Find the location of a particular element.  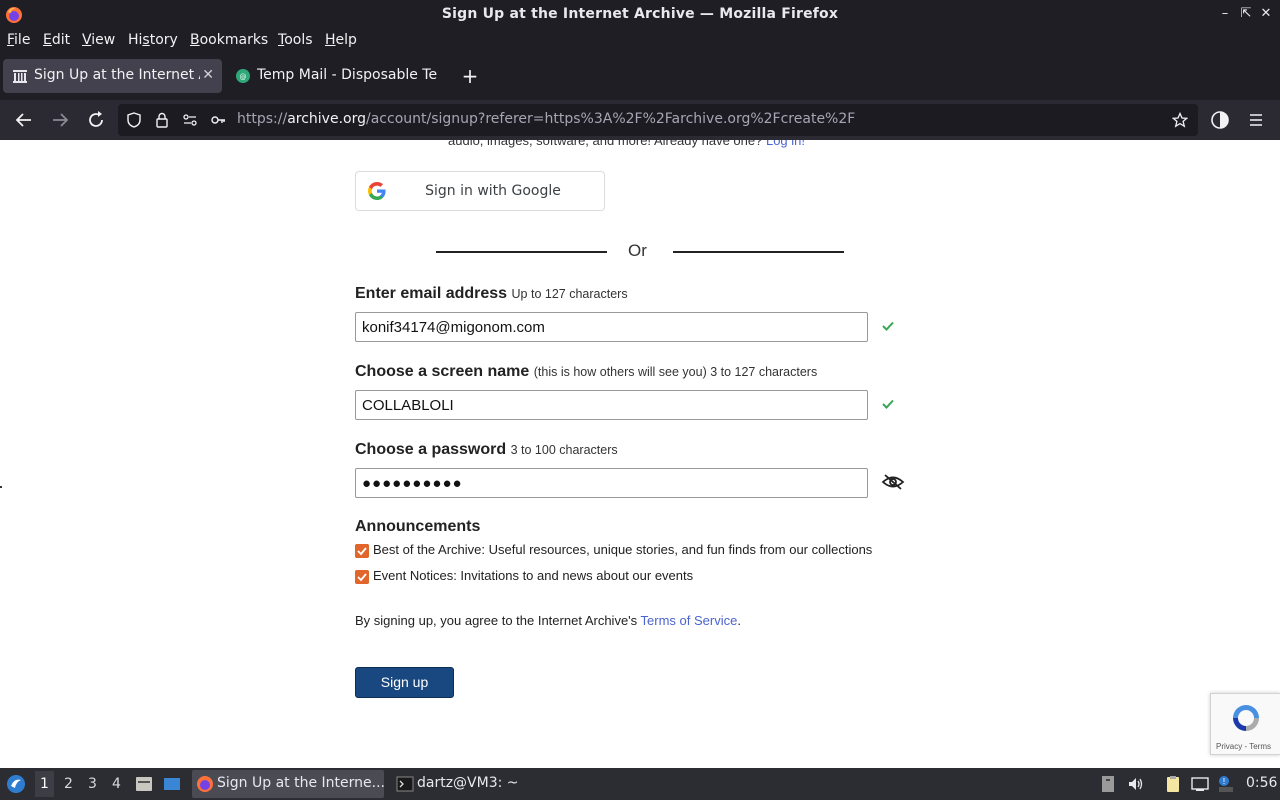

tab-archive-signup: Sign Up at the Internet Archive ✕ is located at coordinates (112, 76).